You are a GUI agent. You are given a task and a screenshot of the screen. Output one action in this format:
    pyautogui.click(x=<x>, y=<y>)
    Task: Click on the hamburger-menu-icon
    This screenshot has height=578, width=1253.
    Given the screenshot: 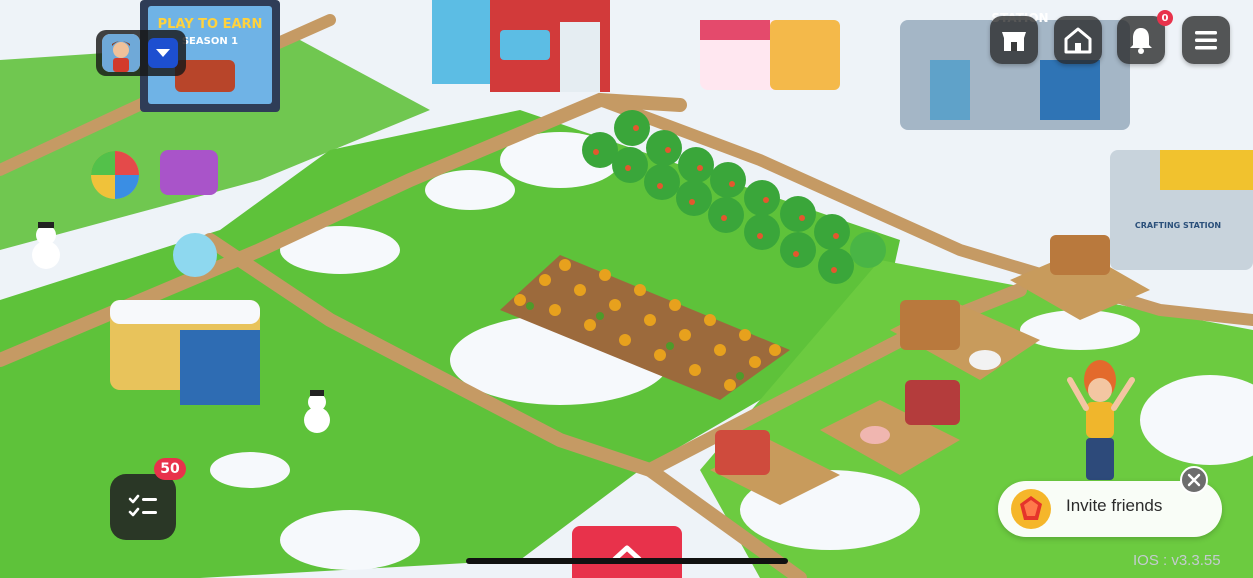 What is the action you would take?
    pyautogui.click(x=1206, y=40)
    